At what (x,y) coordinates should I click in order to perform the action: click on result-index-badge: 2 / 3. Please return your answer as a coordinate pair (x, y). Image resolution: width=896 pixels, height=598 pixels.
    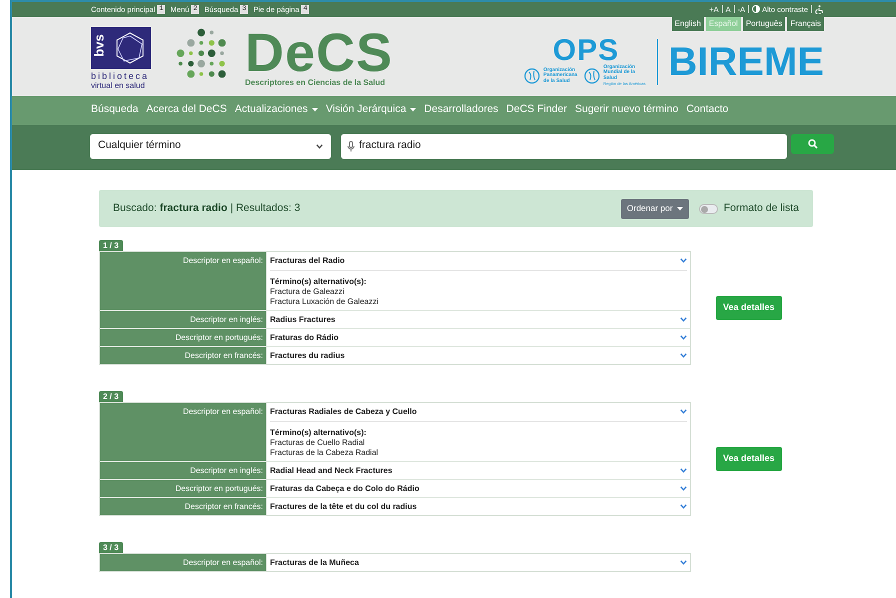
    Looking at the image, I should click on (111, 396).